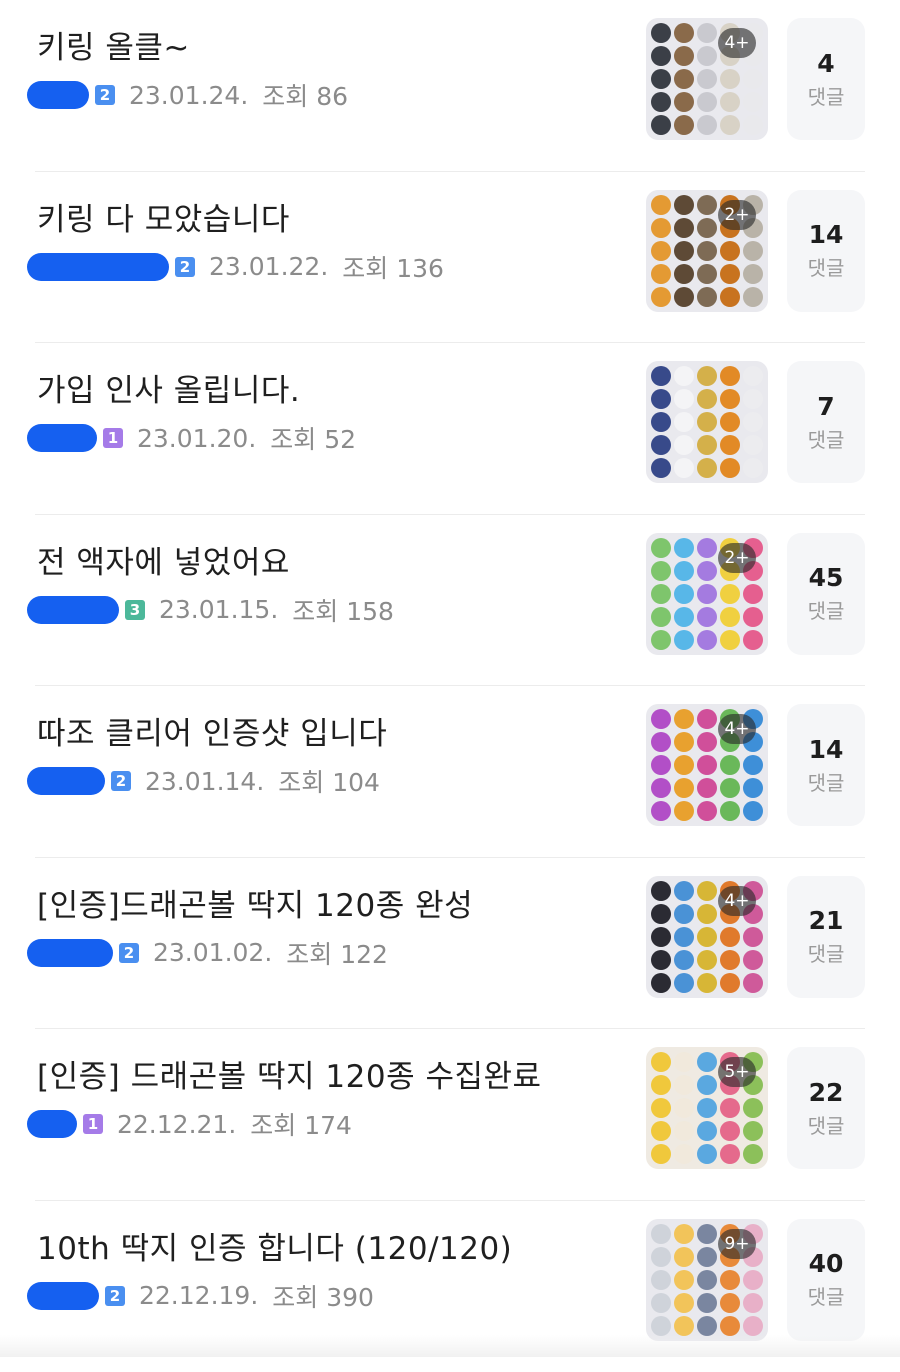 Image resolution: width=900 pixels, height=1372 pixels. I want to click on post-date: 22.12.21., so click(176, 1124).